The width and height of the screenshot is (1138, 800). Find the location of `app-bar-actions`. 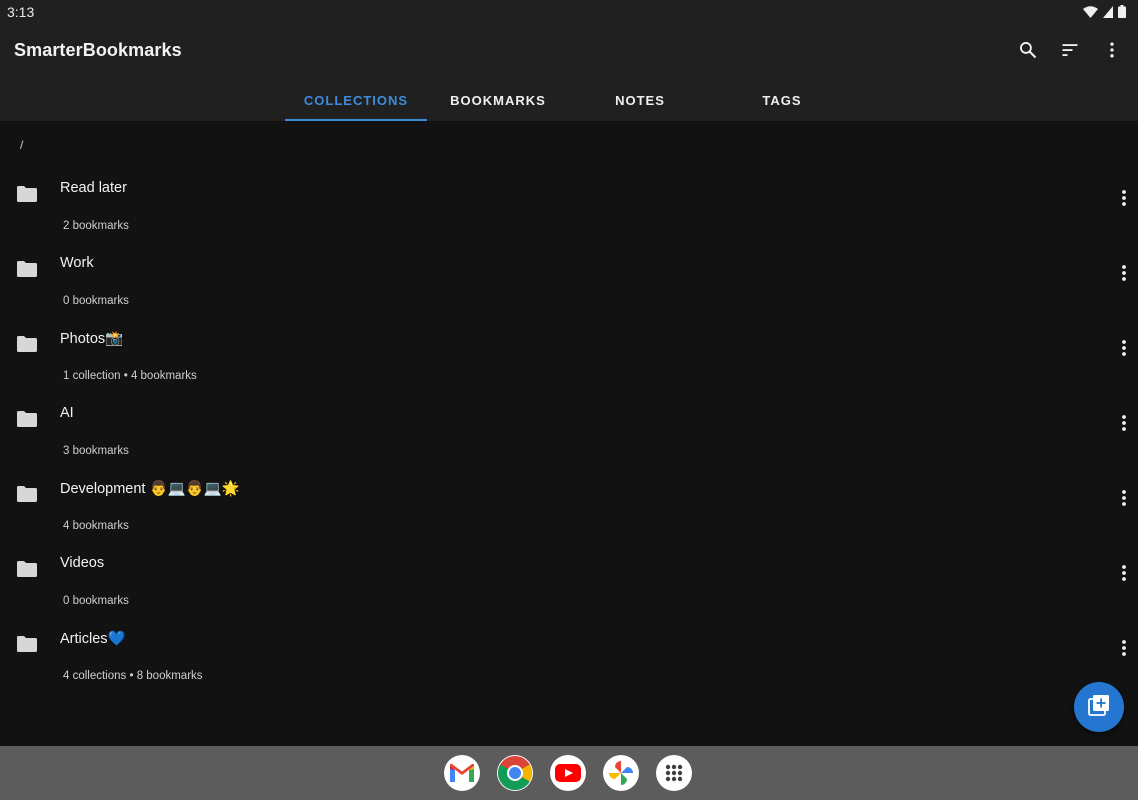

app-bar-actions is located at coordinates (1070, 50).